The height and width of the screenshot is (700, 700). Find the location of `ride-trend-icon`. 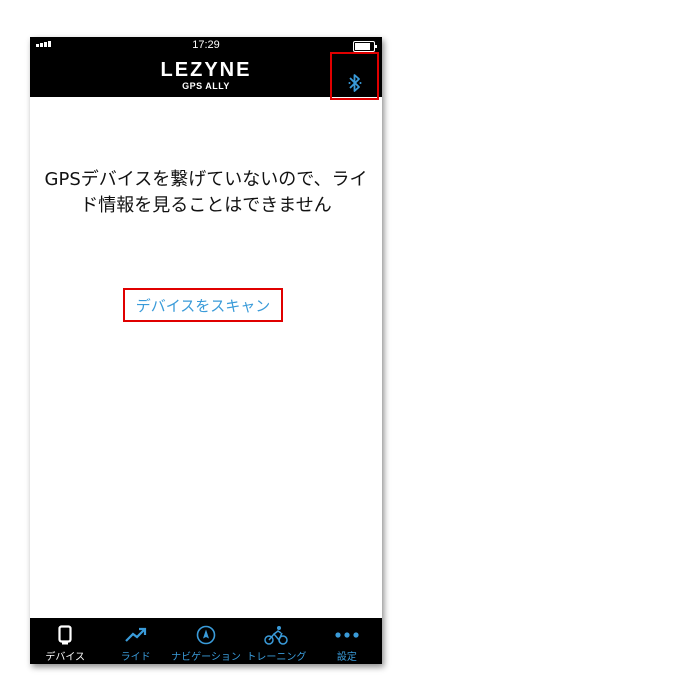

ride-trend-icon is located at coordinates (135, 634).